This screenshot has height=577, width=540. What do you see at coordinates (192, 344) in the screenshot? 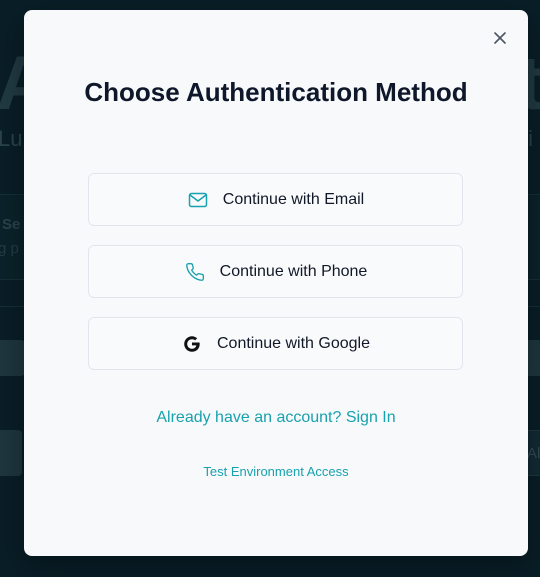
I see `google-icon` at bounding box center [192, 344].